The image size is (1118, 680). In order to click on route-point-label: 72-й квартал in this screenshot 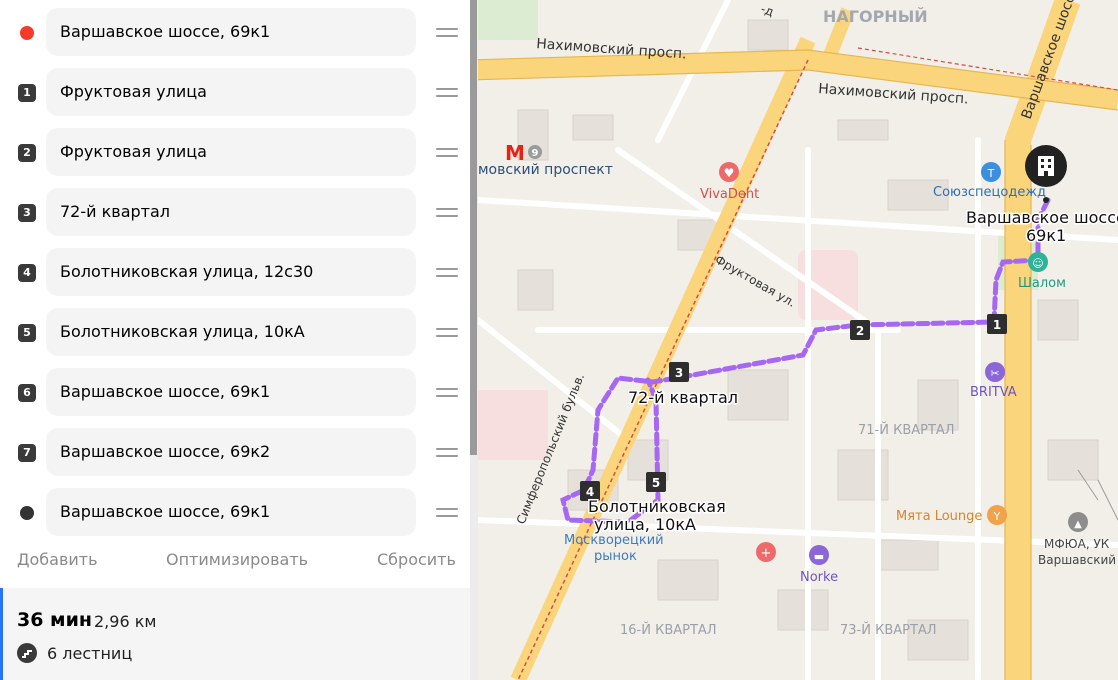, I will do `click(683, 397)`.